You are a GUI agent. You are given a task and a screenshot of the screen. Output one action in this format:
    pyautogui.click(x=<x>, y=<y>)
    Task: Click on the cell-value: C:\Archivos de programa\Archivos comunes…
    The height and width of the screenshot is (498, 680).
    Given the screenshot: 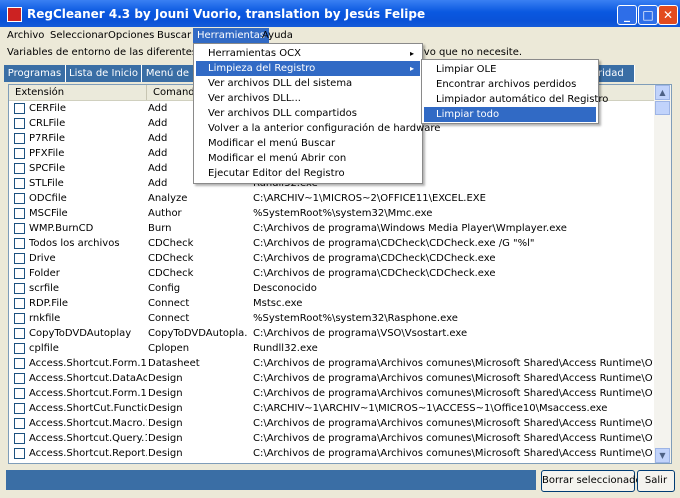 What is the action you would take?
    pyautogui.click(x=453, y=363)
    